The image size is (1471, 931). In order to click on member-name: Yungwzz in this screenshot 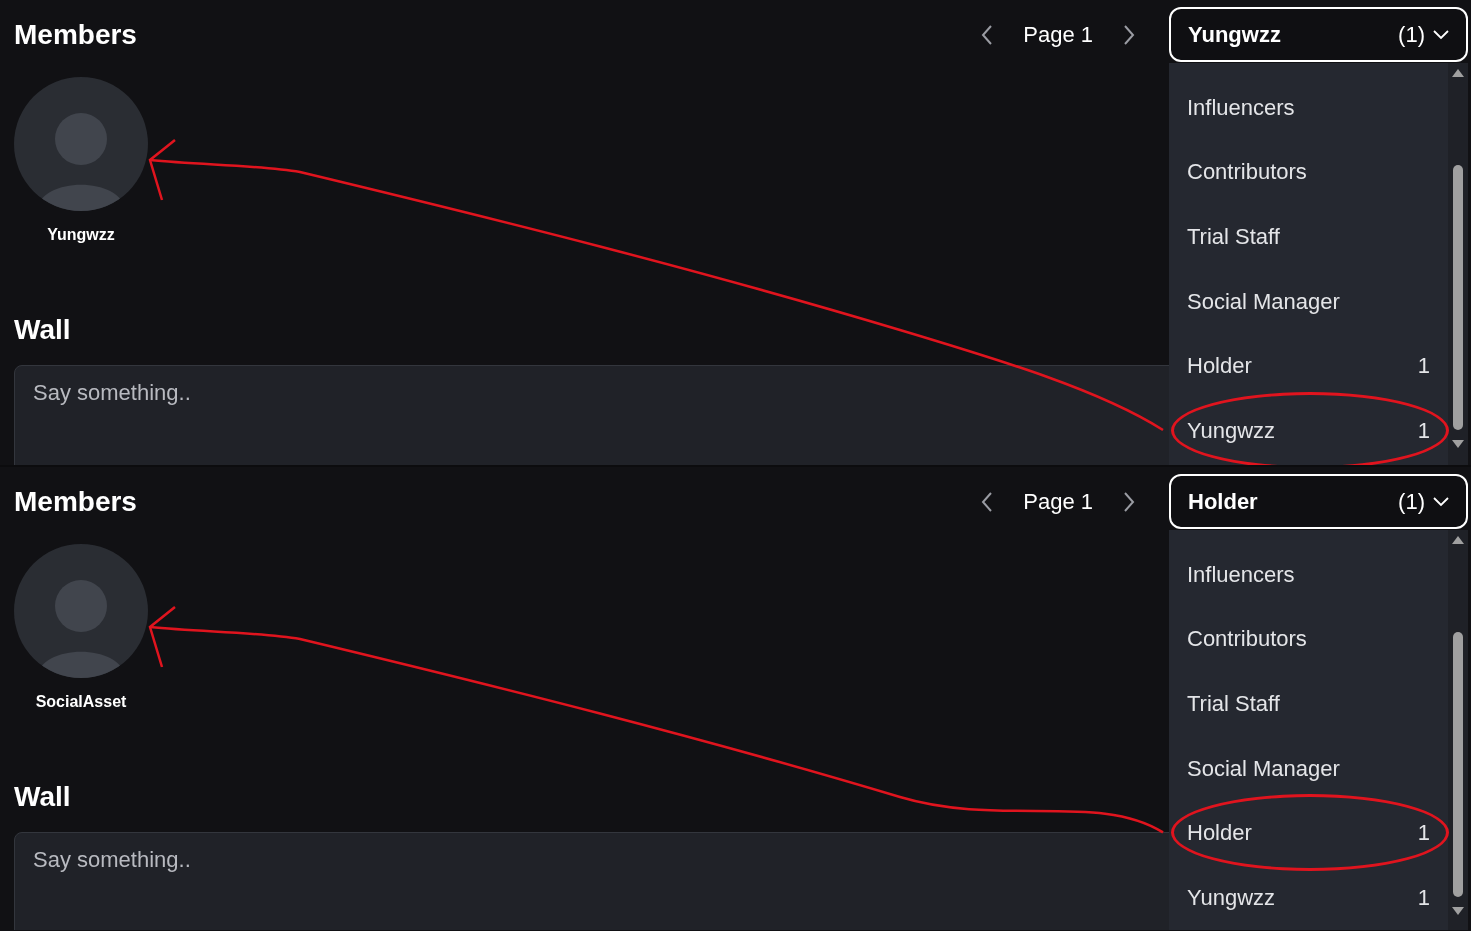, I will do `click(81, 235)`.